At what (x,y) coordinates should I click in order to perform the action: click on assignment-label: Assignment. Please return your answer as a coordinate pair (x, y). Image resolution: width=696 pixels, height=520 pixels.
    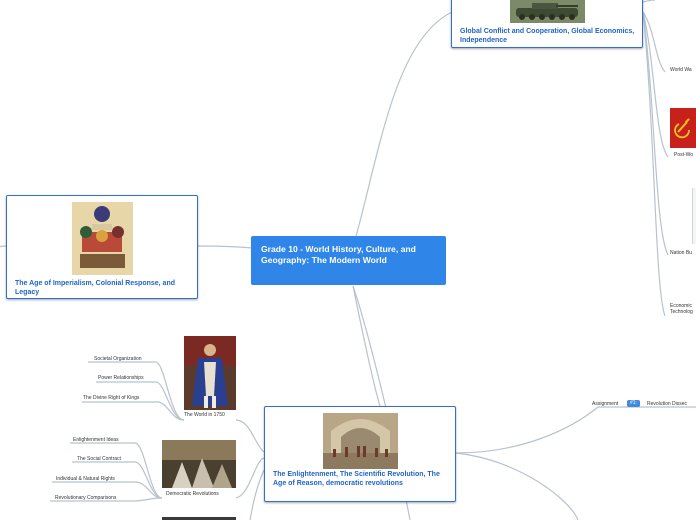
    Looking at the image, I should click on (605, 404).